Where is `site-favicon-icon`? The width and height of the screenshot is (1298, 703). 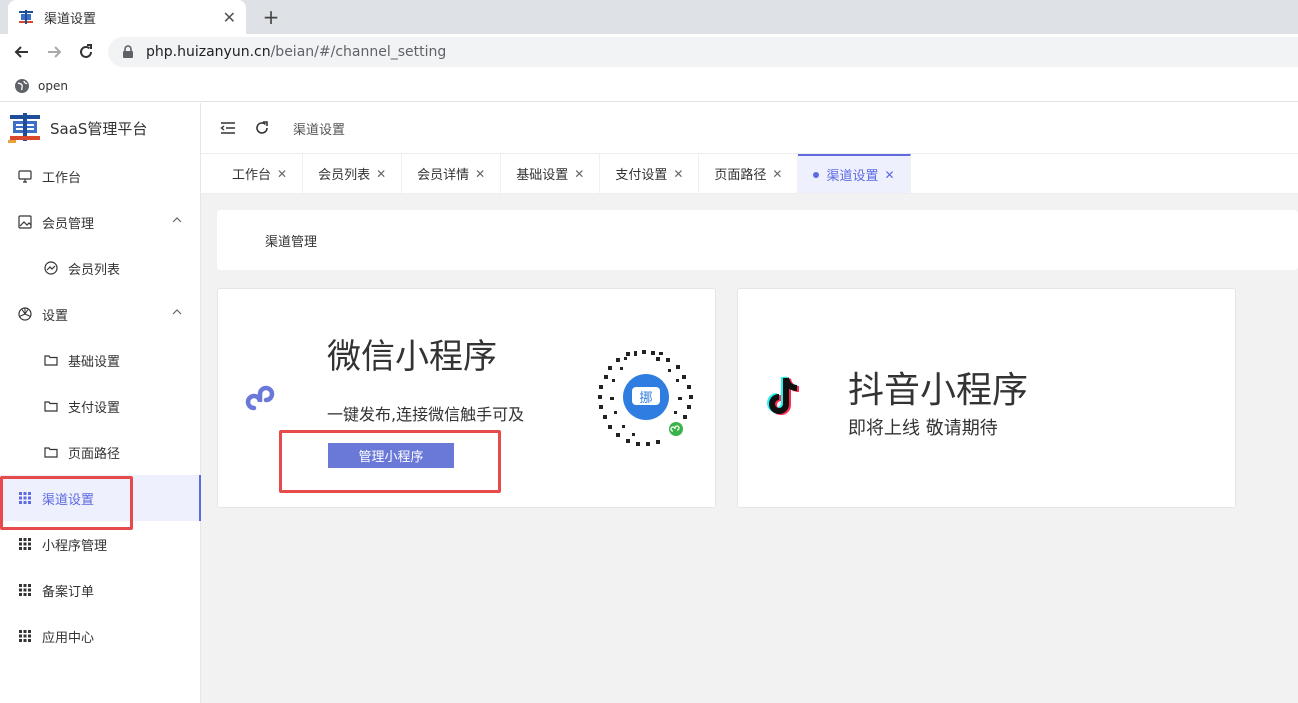
site-favicon-icon is located at coordinates (26, 17).